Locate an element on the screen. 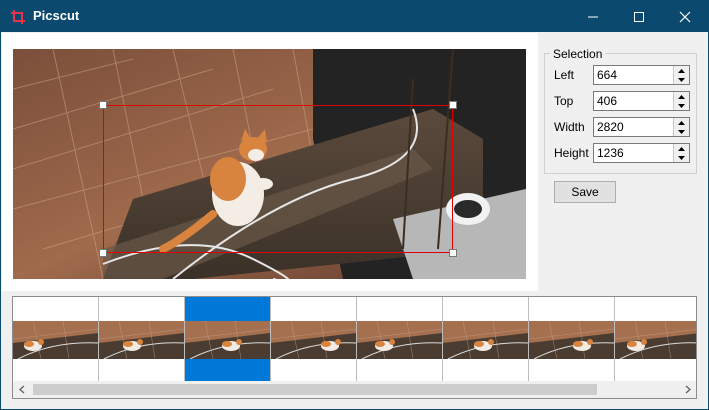 The height and width of the screenshot is (410, 709). resize-handle-top-left is located at coordinates (103, 105).